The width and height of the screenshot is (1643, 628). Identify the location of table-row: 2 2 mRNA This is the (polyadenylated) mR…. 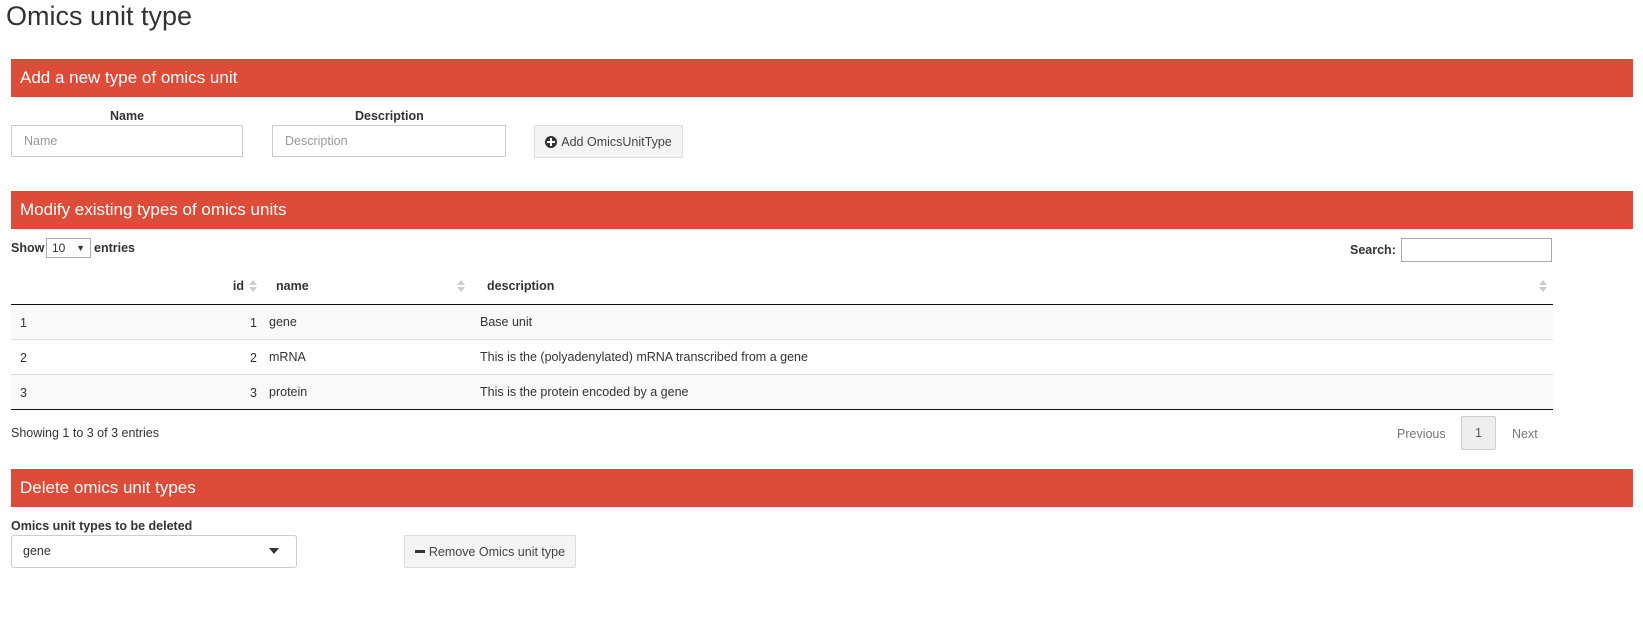
(782, 357).